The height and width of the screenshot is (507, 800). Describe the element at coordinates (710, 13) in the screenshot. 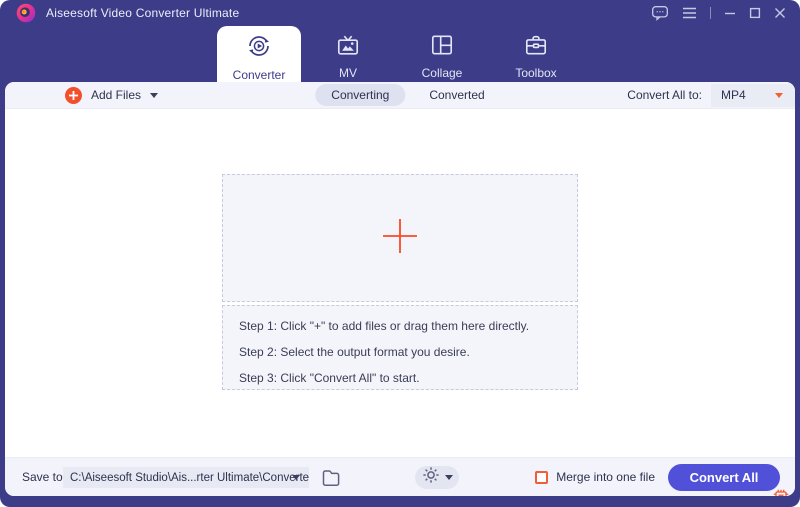

I see `controls-divider` at that location.